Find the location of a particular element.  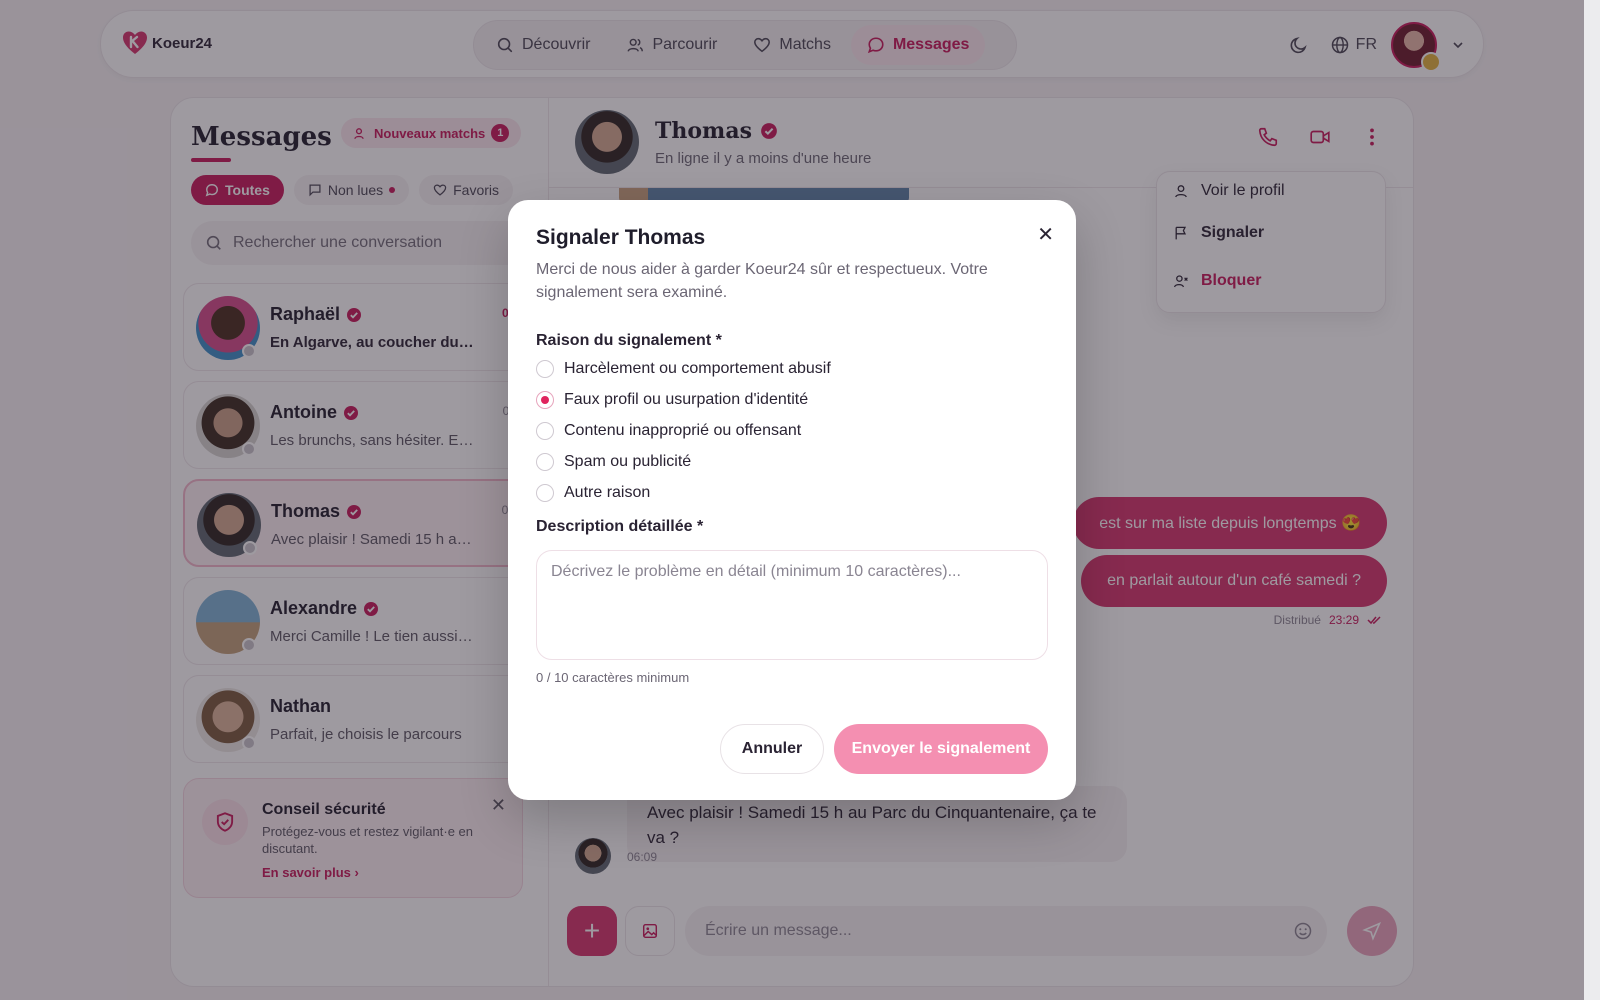

reason-option-label: Harcèlement ou comportement abusif is located at coordinates (697, 368).